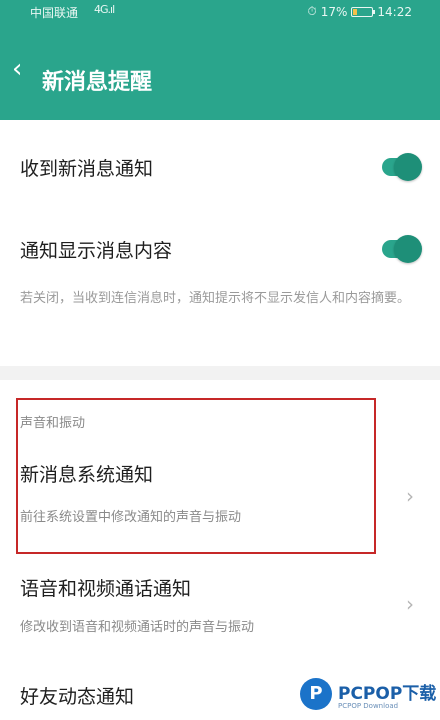 Image resolution: width=440 pixels, height=720 pixels. Describe the element at coordinates (106, 589) in the screenshot. I see `setting-label: 语音和视频通话通知` at that location.